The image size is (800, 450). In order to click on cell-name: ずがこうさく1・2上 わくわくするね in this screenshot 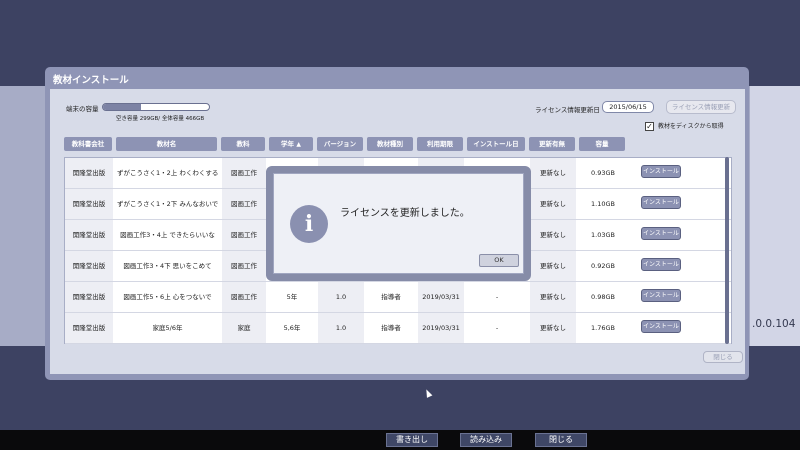, I will do `click(167, 173)`.